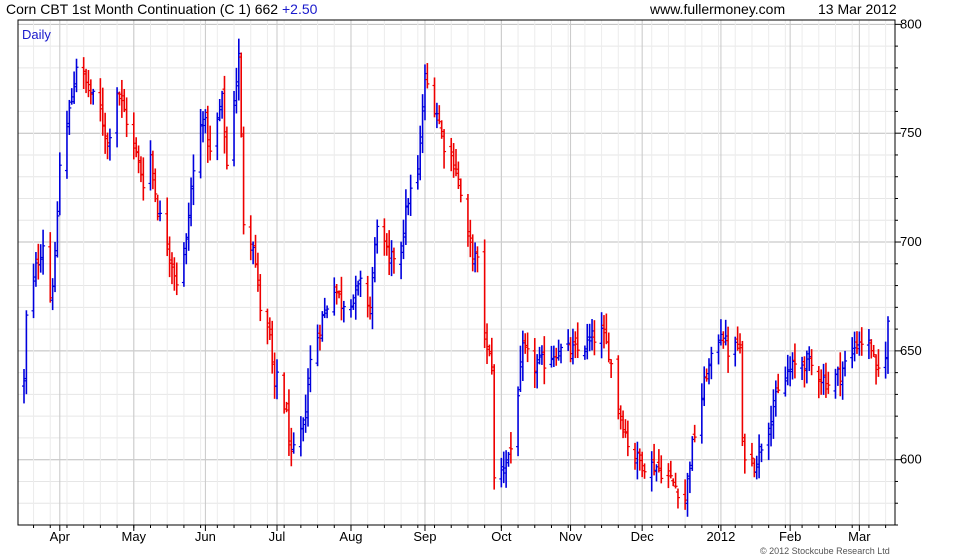  Describe the element at coordinates (911, 132) in the screenshot. I see `y-tick-label: 750` at that location.